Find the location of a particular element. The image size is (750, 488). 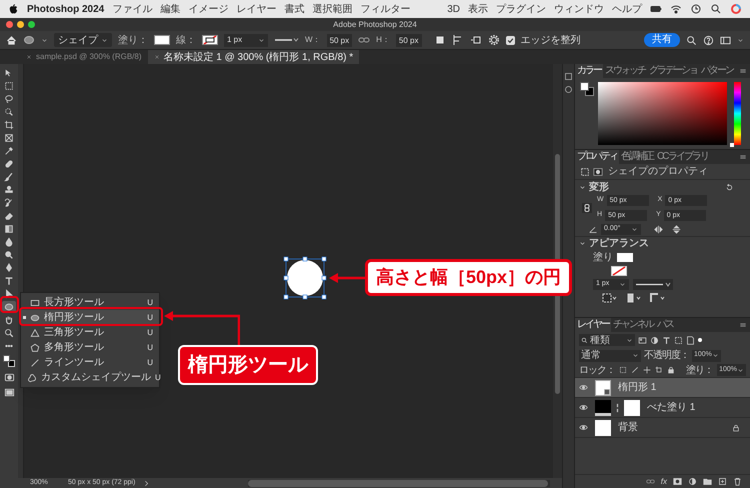

share-button: 共有 is located at coordinates (662, 40).